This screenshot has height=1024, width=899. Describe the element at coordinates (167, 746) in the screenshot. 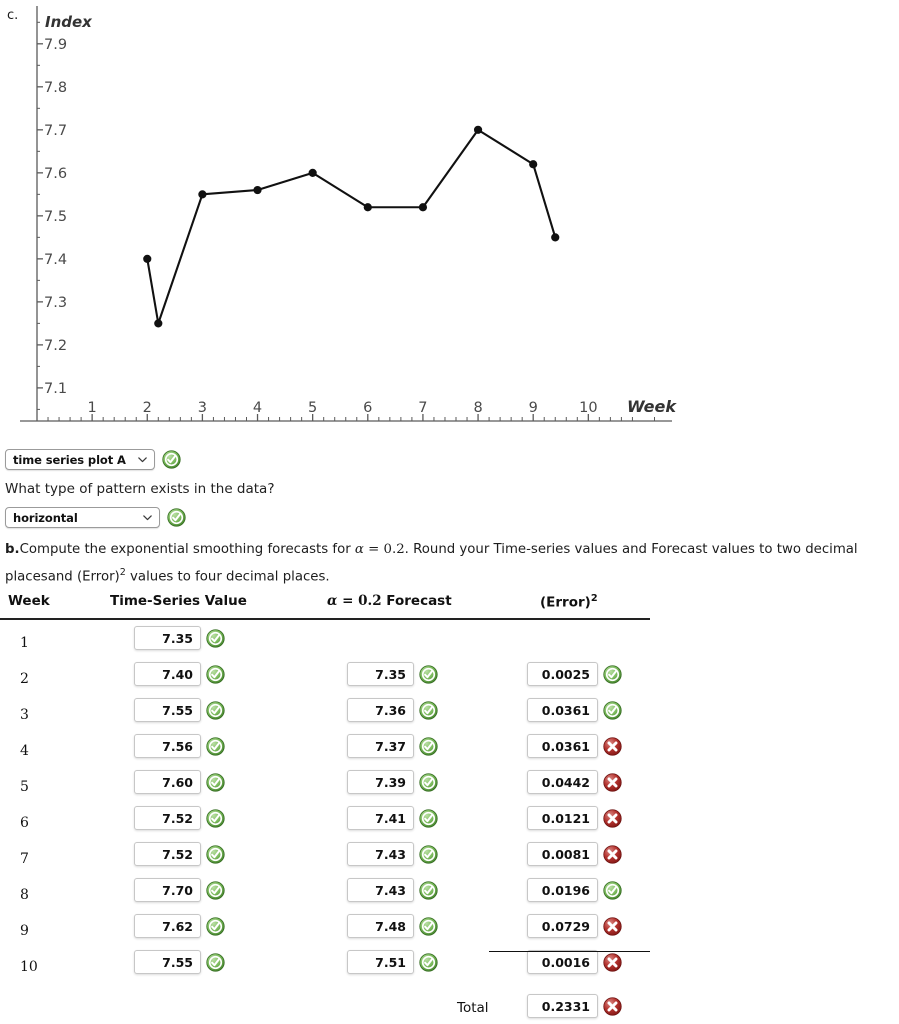

I see `time-series-value-input: 7.56` at that location.